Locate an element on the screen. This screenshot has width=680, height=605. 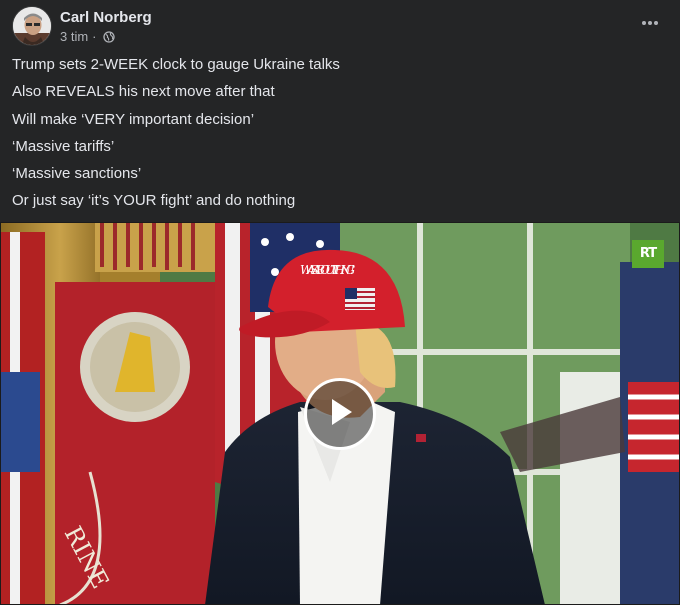
post-header: Carl Norberg 3 tim · is located at coordinates (340, 25).